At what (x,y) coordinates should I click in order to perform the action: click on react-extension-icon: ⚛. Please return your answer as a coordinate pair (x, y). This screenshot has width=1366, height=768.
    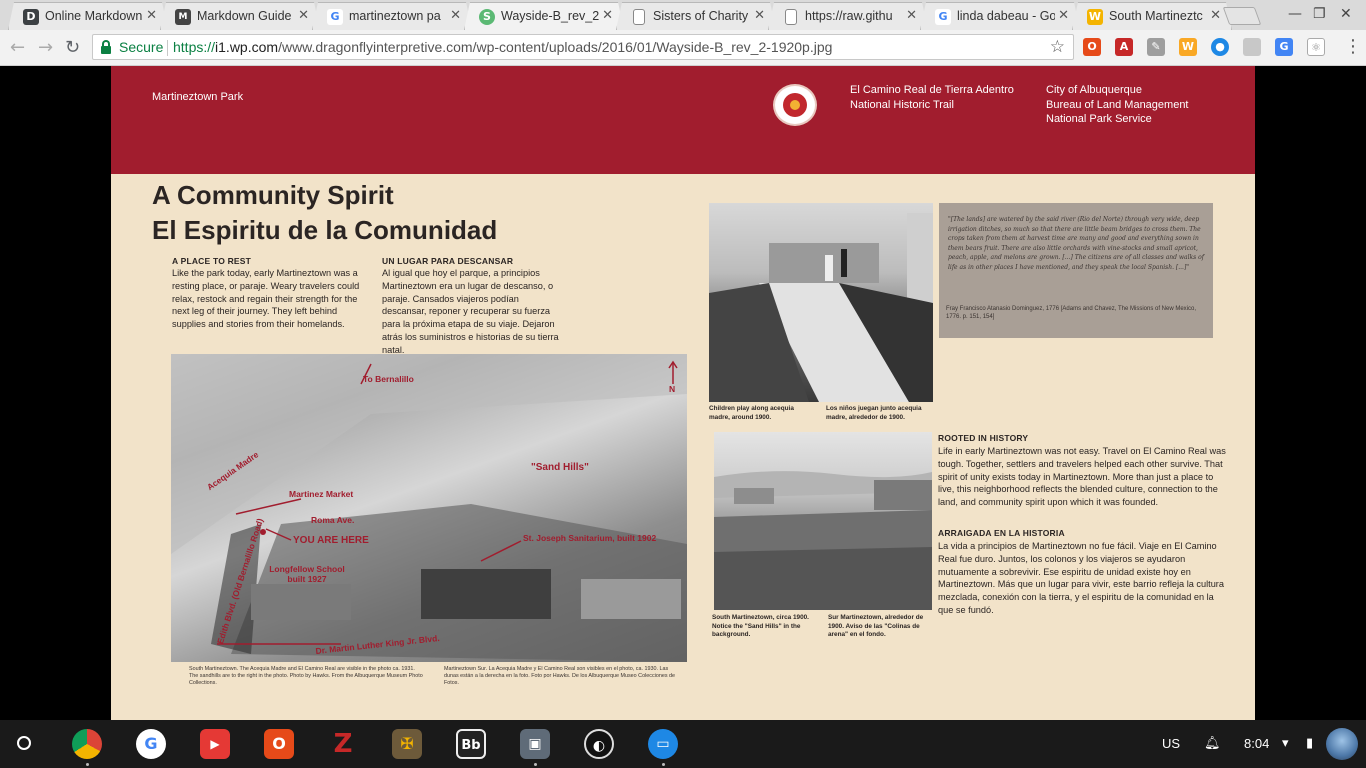
    Looking at the image, I should click on (1316, 47).